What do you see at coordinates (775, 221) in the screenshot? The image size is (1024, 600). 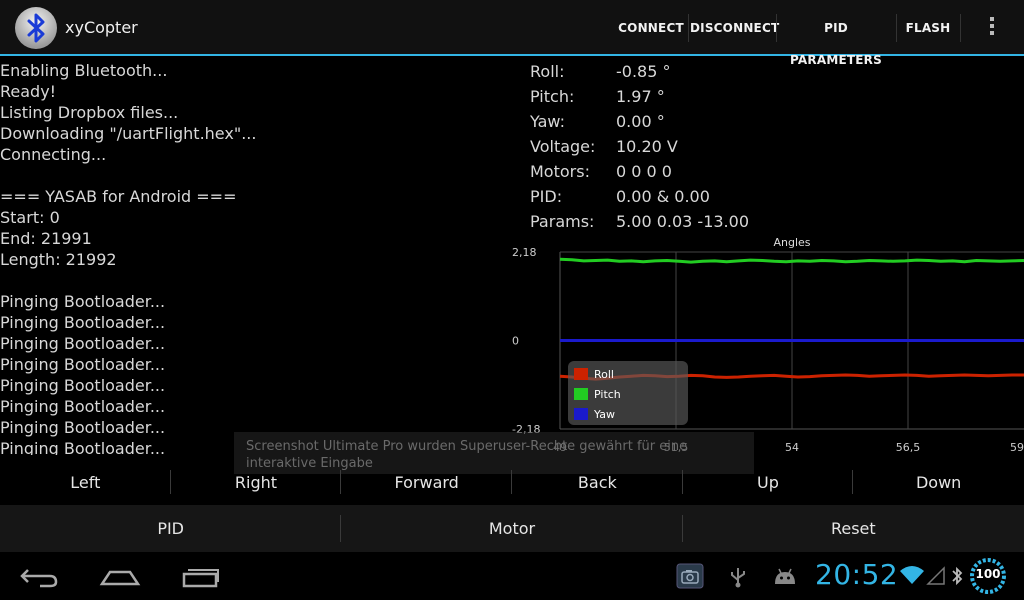 I see `telemetry-row: Params: 5.00 0.03 -13.00` at bounding box center [775, 221].